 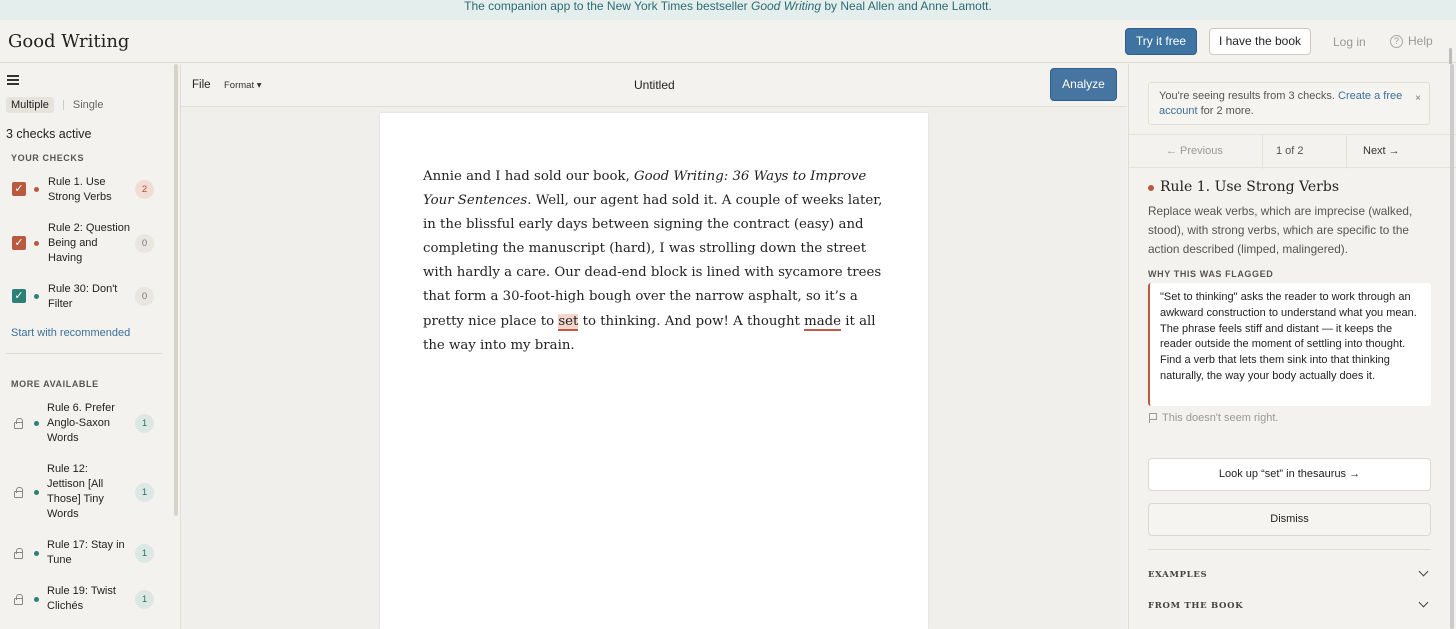 I want to click on locked-rule-label: Rule 17: Stay in Tune, so click(x=86, y=552).